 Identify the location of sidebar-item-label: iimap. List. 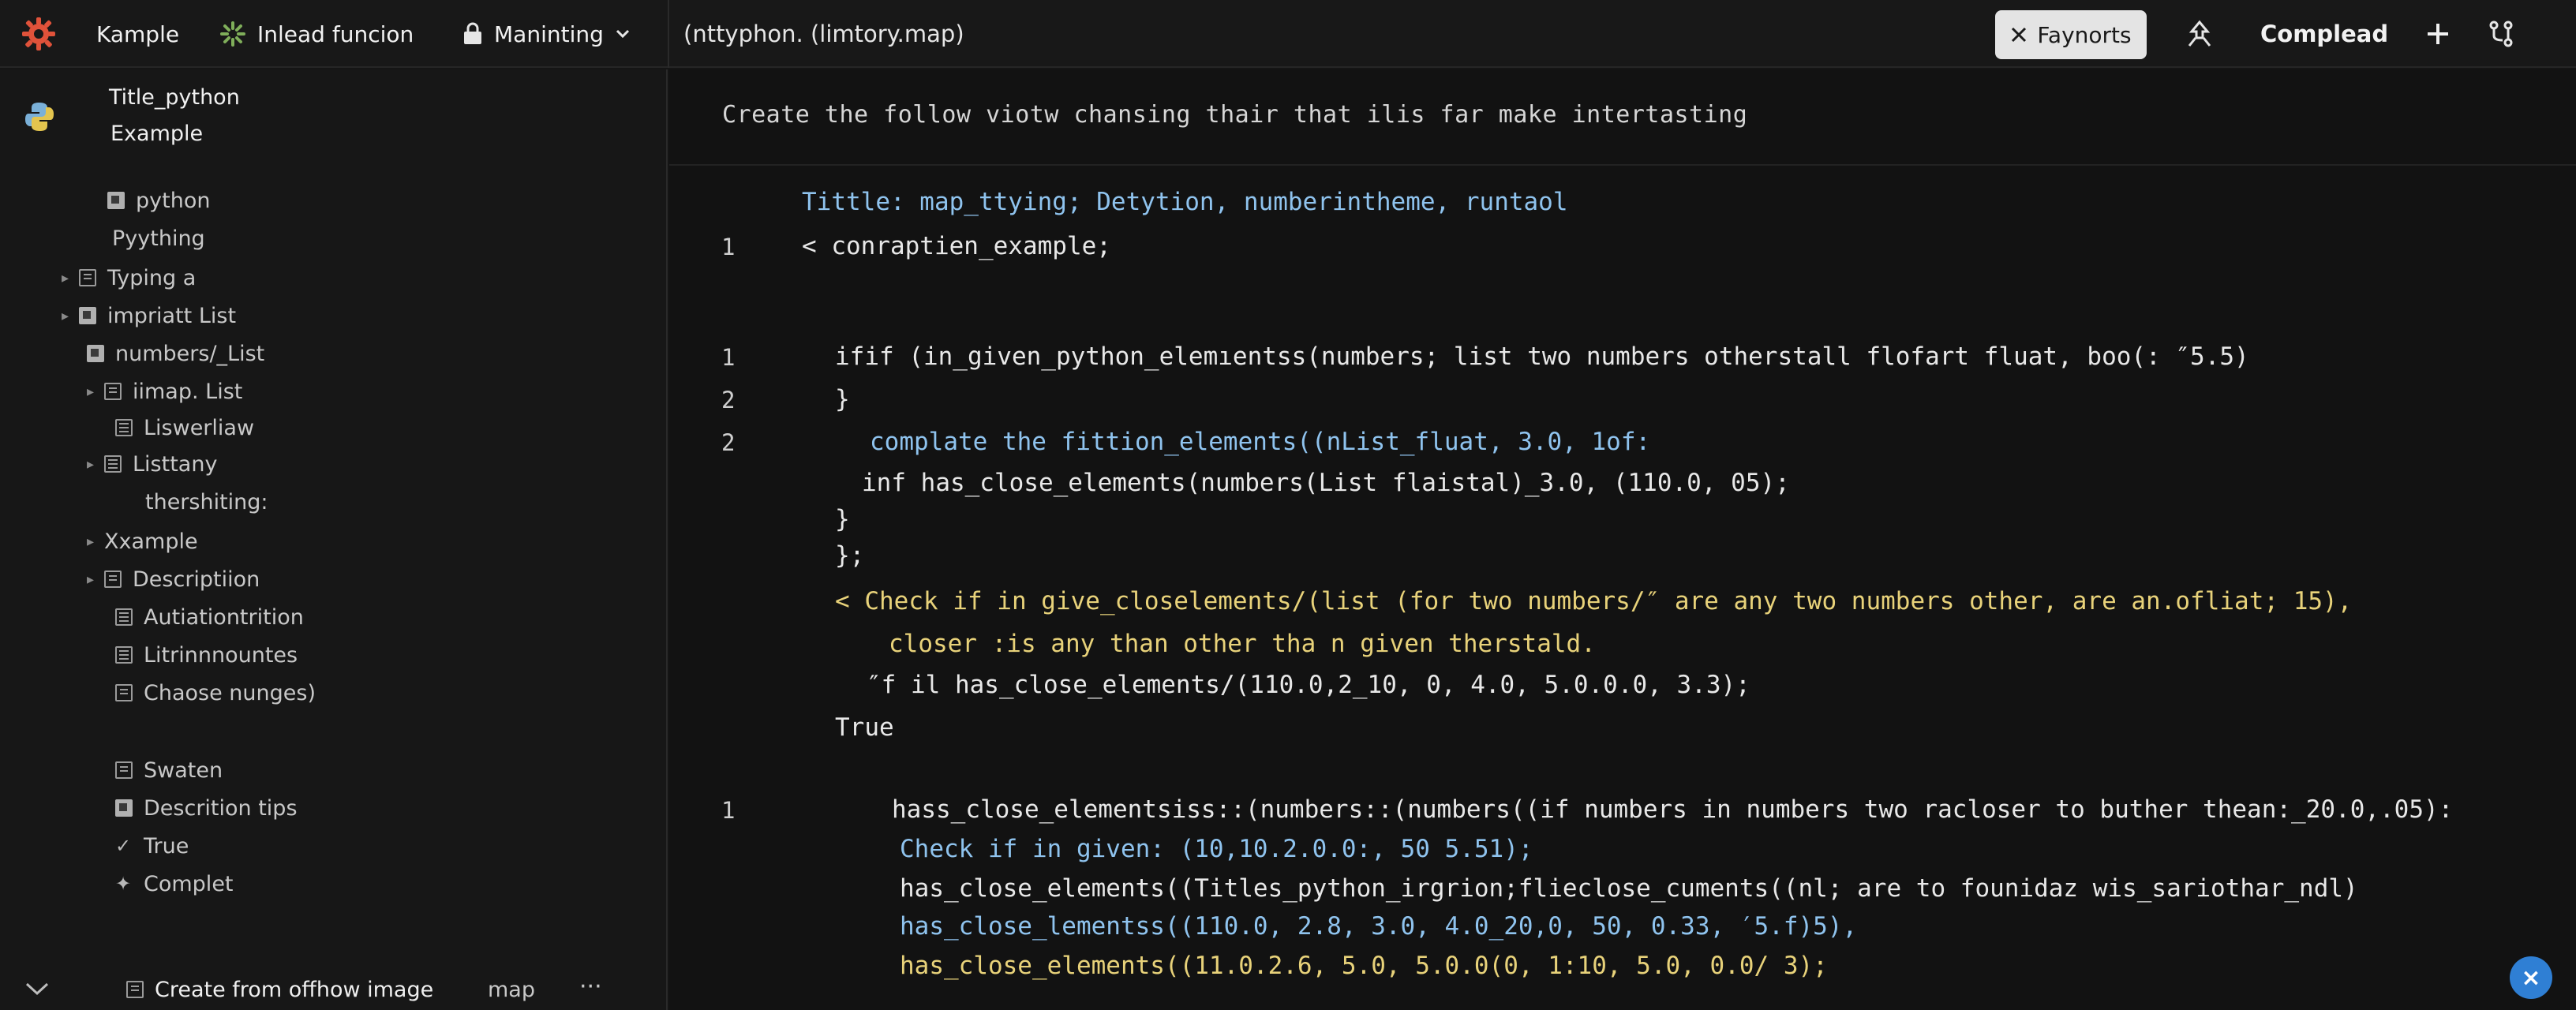
(188, 391).